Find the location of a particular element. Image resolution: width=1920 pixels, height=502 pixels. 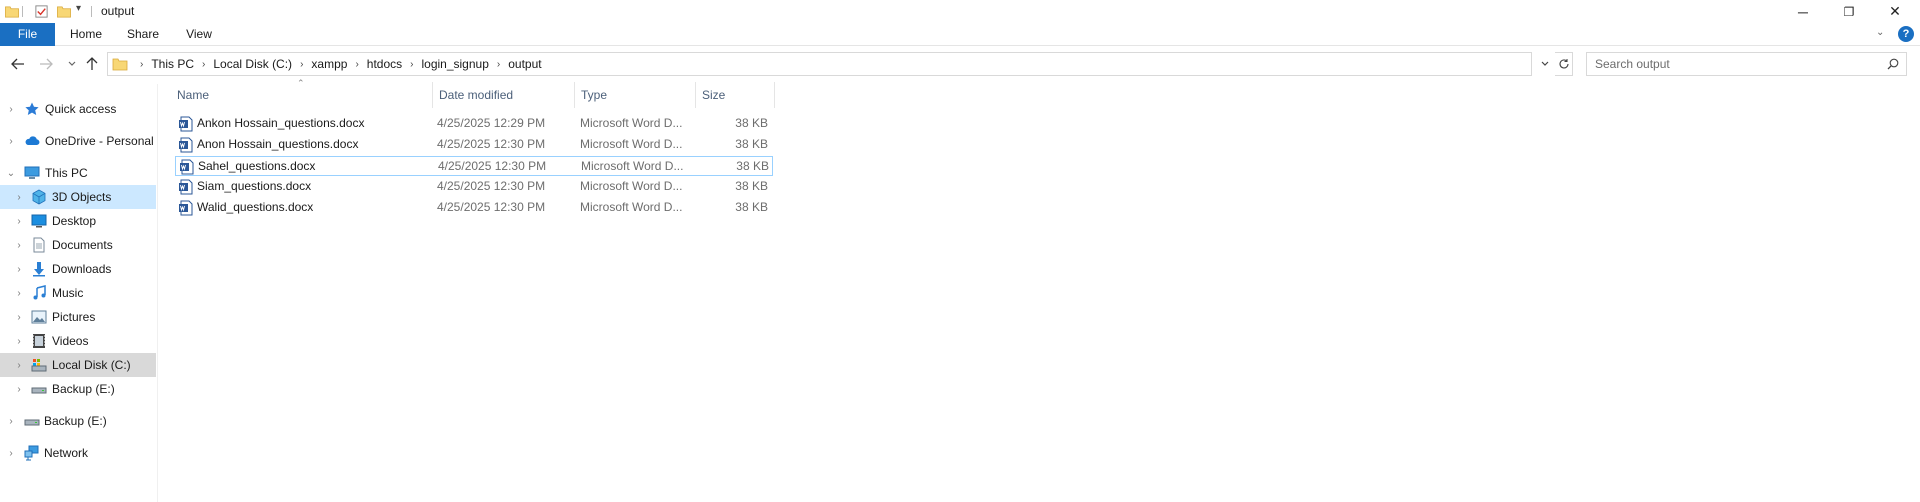

breadcrumb-this-pc: This PC is located at coordinates (172, 64).